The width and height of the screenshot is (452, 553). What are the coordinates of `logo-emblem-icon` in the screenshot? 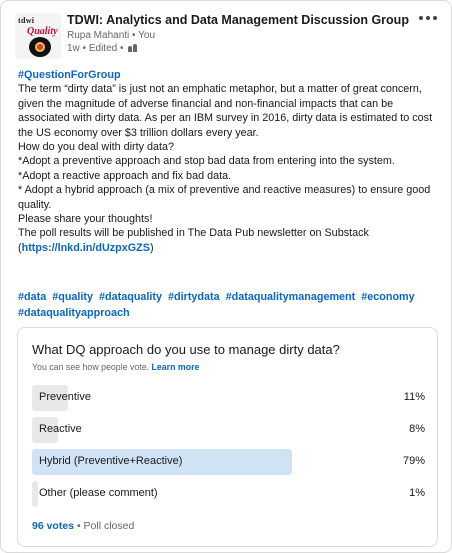 It's located at (40, 47).